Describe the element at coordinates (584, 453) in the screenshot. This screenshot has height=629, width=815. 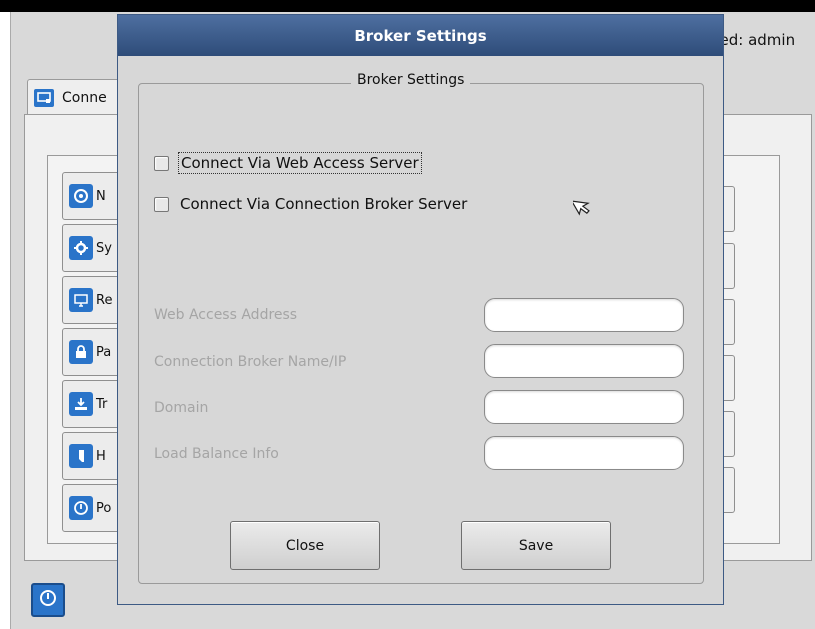
I see `load-balance-info-input` at that location.